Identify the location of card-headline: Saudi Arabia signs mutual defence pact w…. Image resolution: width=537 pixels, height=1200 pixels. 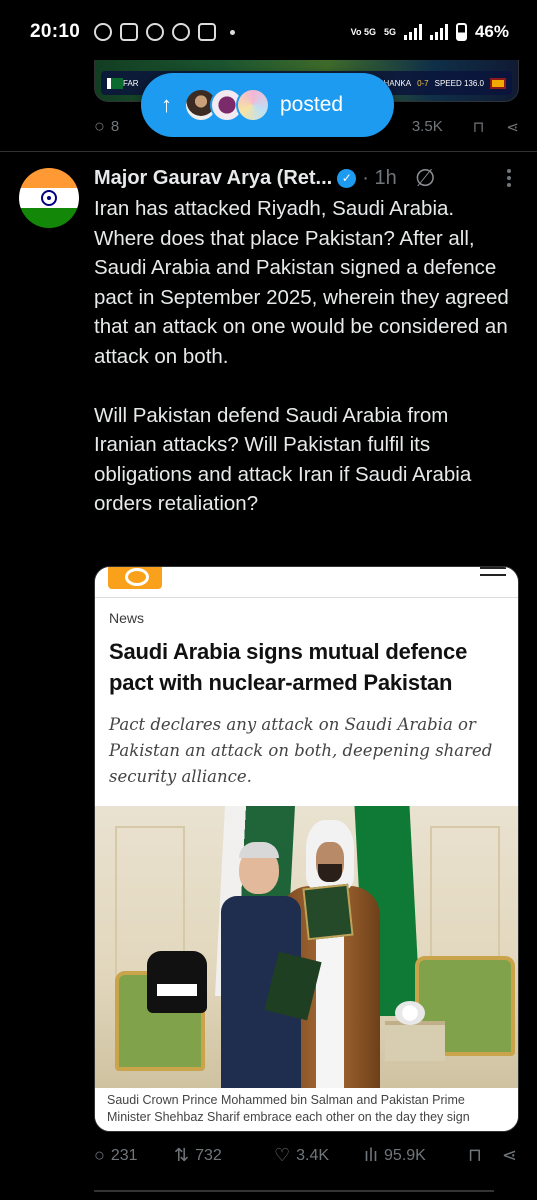
(288, 667).